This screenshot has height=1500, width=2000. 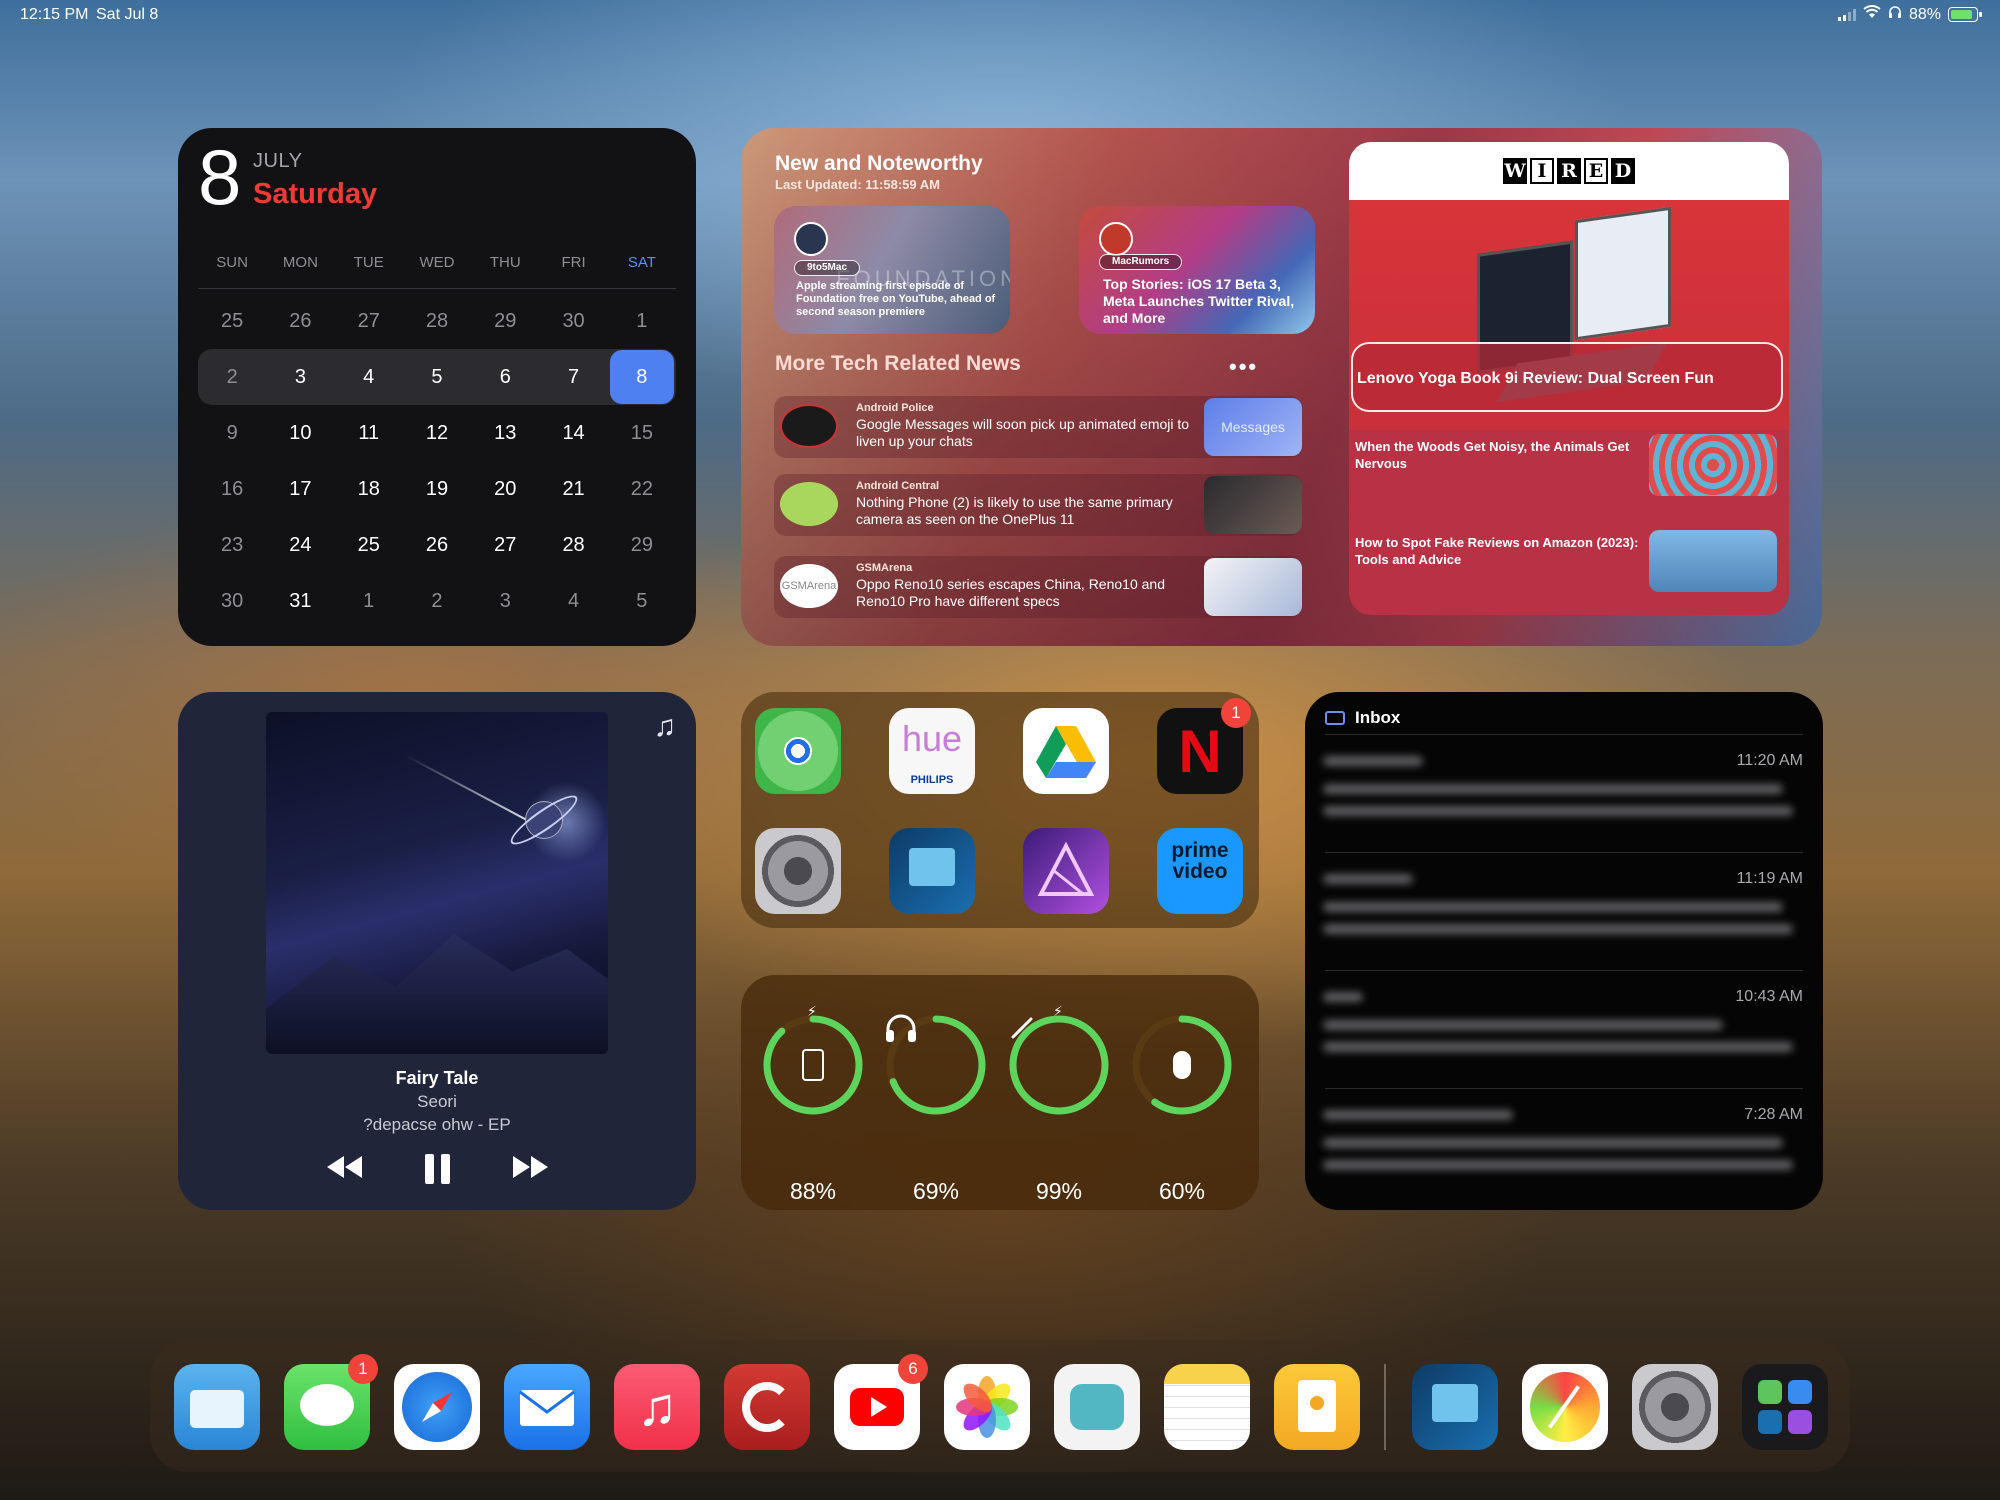 What do you see at coordinates (1000, 1092) in the screenshot?
I see `batteries-widget: ⚡ 88% 69% ⚡ 99% 60%` at bounding box center [1000, 1092].